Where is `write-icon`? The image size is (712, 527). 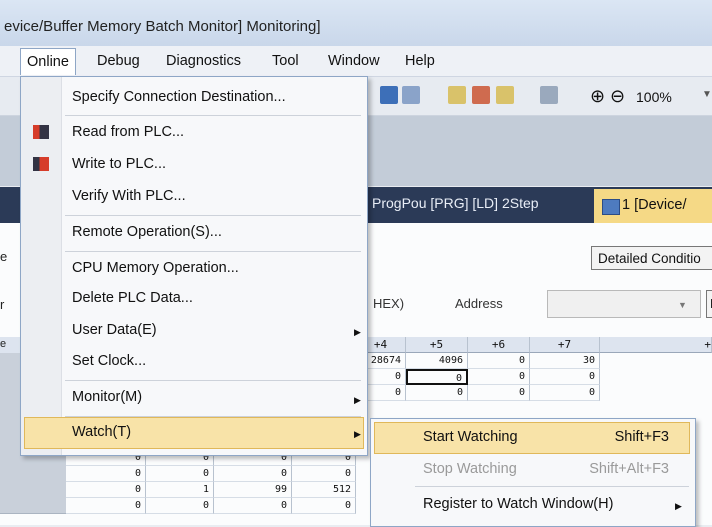 write-icon is located at coordinates (481, 95).